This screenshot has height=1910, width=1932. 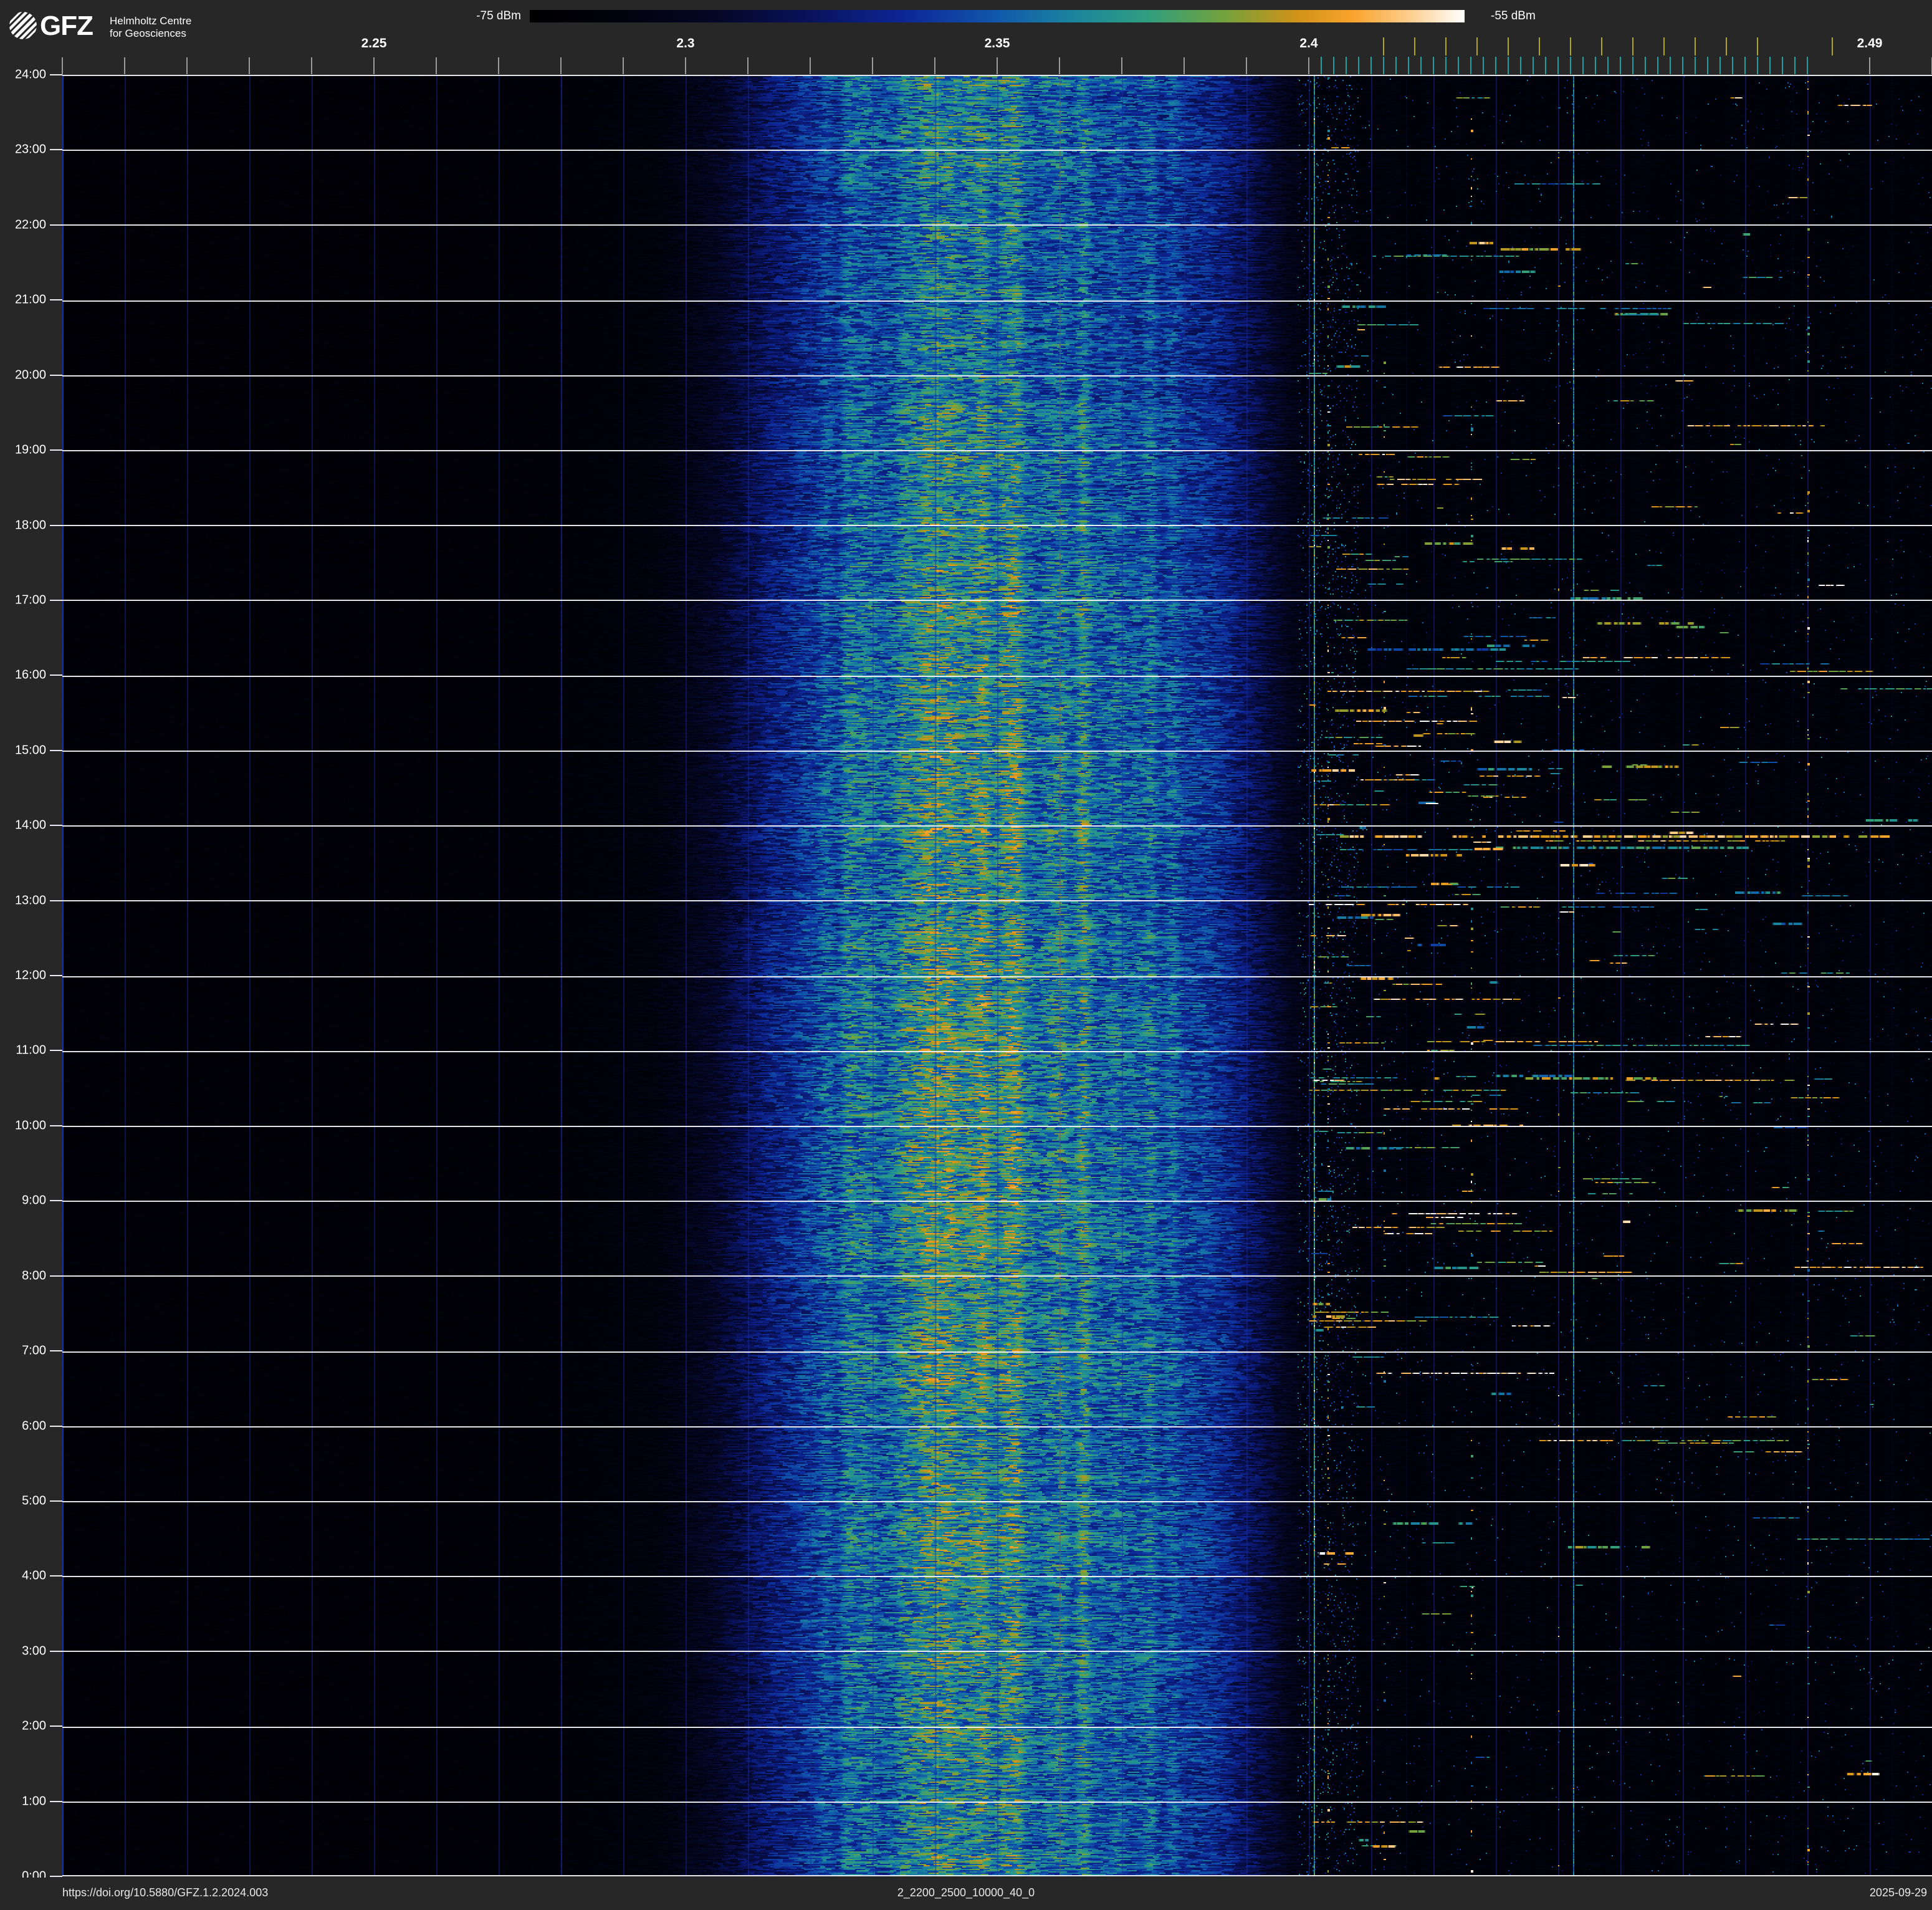 I want to click on freq-tick-label: 2.4, so click(x=1308, y=43).